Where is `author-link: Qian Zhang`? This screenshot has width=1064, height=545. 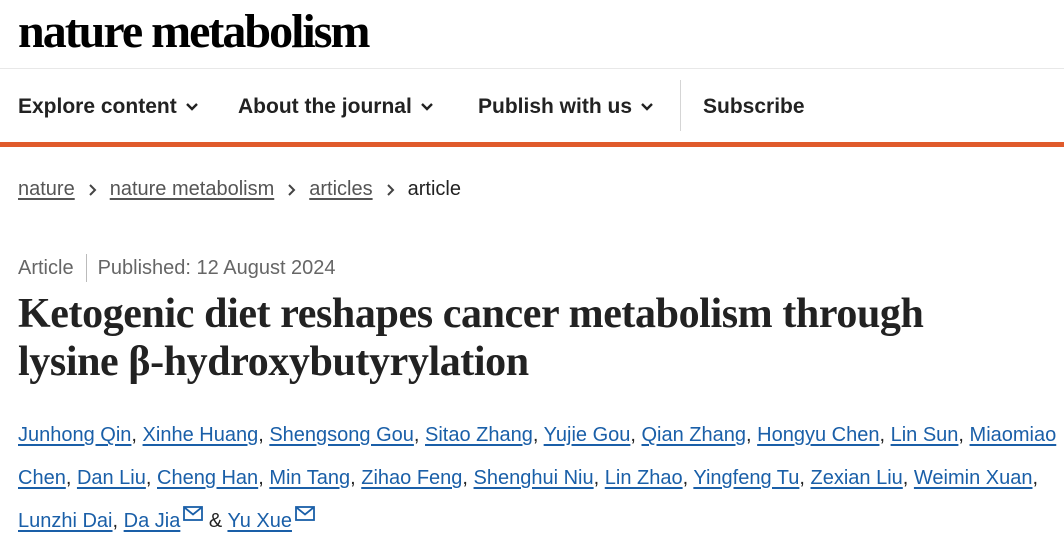 author-link: Qian Zhang is located at coordinates (694, 435).